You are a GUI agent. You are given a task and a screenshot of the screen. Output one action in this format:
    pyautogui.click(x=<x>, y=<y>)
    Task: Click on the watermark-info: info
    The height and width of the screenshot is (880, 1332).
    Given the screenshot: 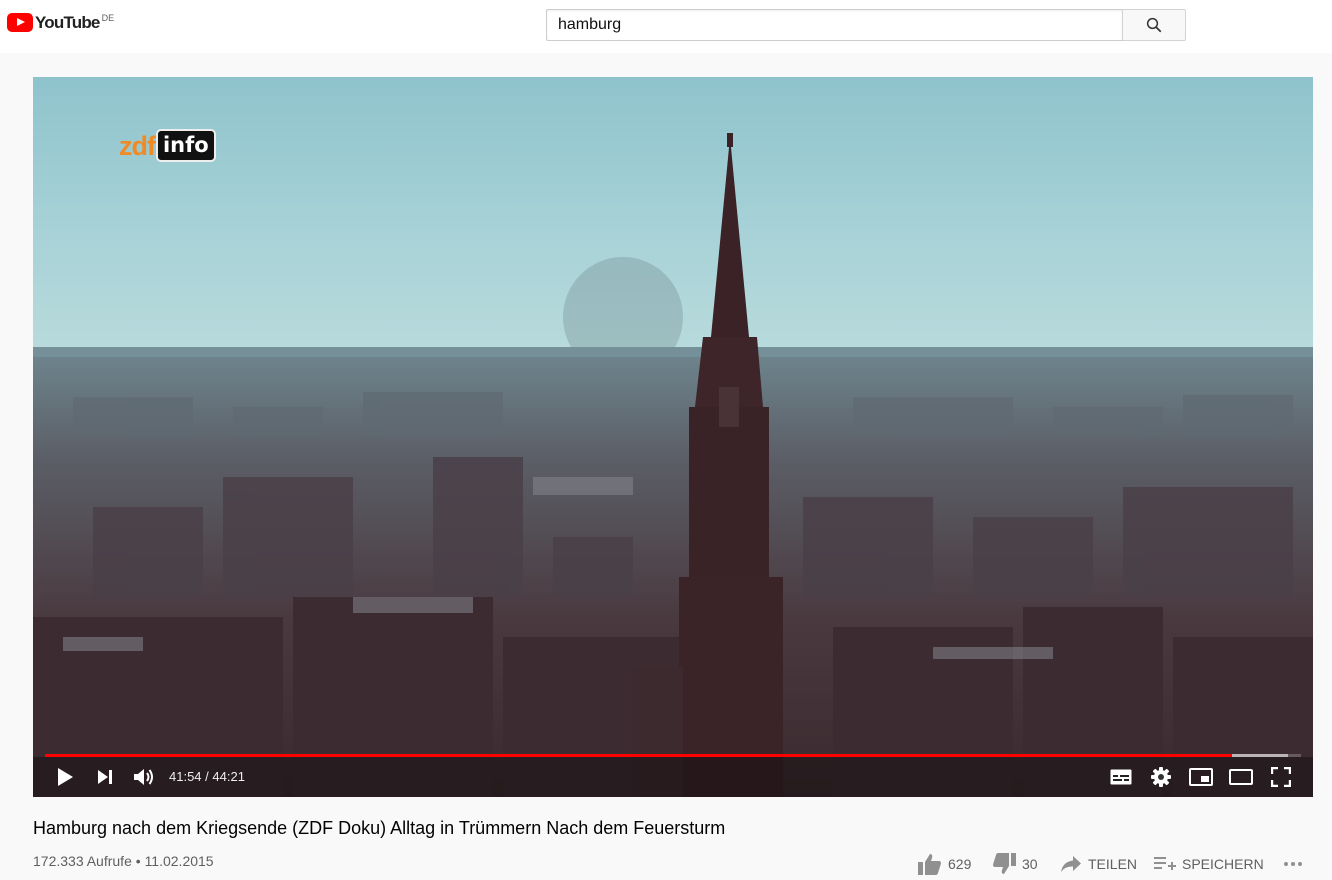 What is the action you would take?
    pyautogui.click(x=185, y=145)
    